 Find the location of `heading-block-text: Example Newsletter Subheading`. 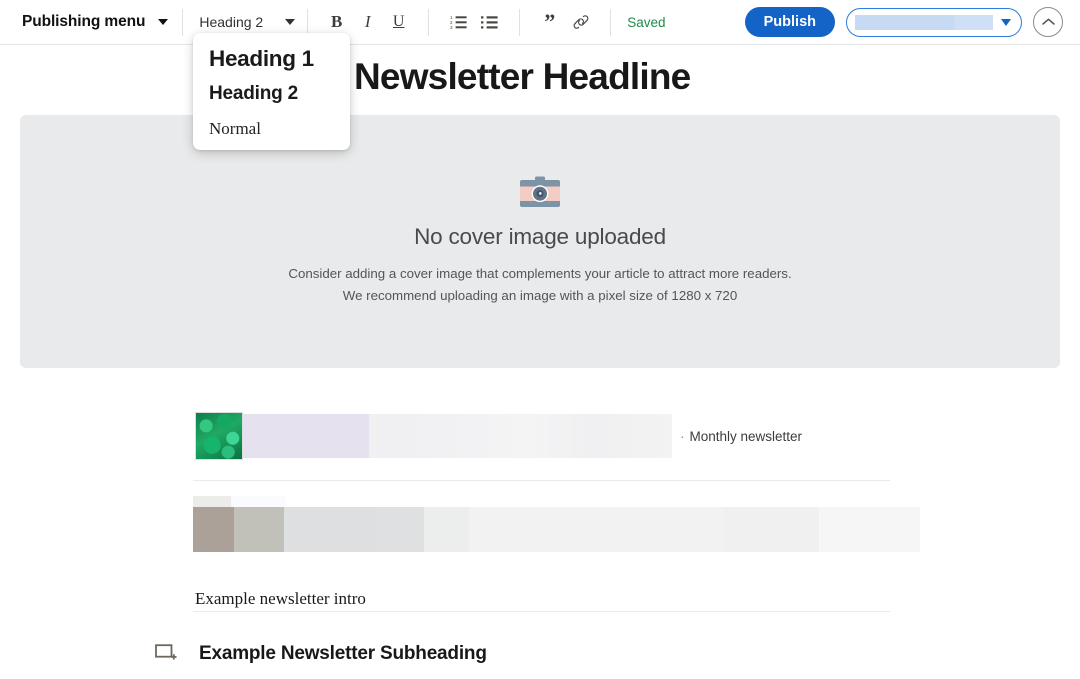

heading-block-text: Example Newsletter Subheading is located at coordinates (343, 654).